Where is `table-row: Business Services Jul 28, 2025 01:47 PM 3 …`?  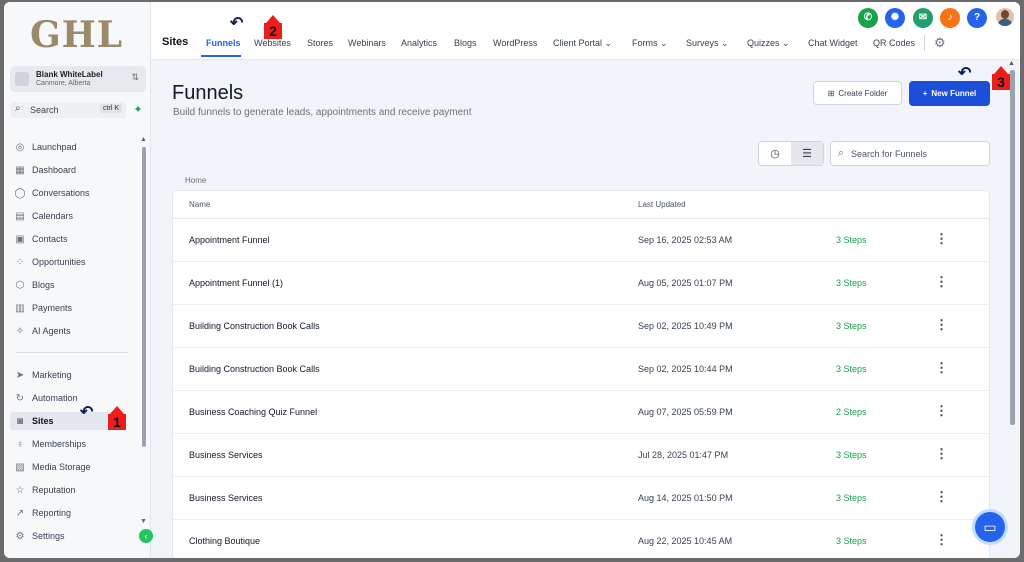
table-row: Business Services Jul 28, 2025 01:47 PM 3 … is located at coordinates (581, 455).